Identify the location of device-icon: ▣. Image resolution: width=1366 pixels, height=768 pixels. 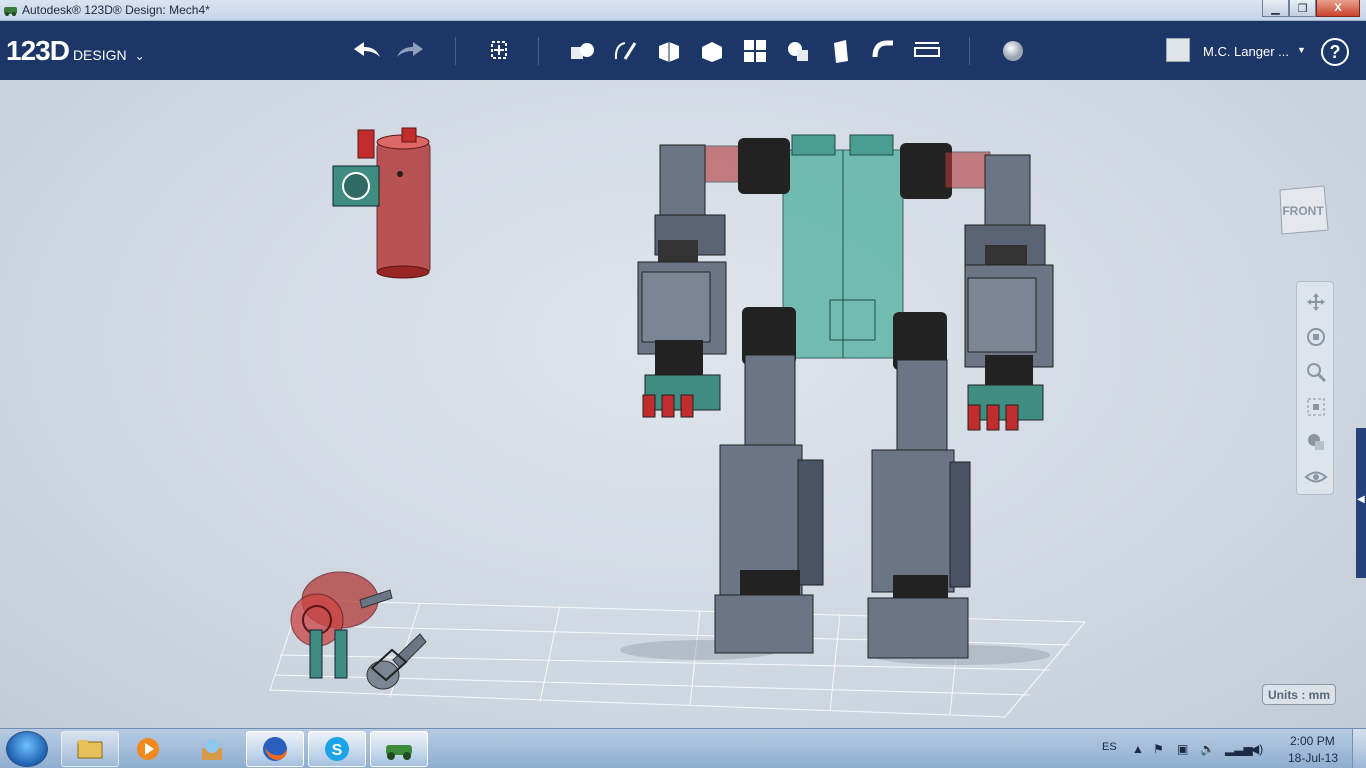
(1182, 749).